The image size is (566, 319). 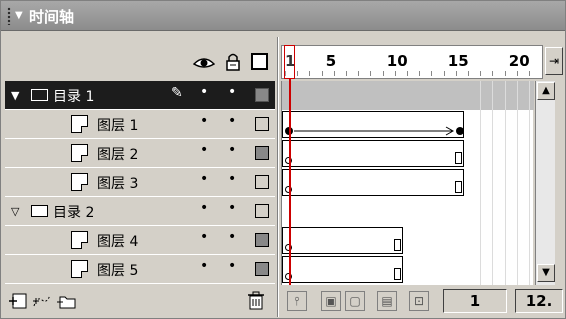 I want to click on tween-arrow, so click(x=374, y=131).